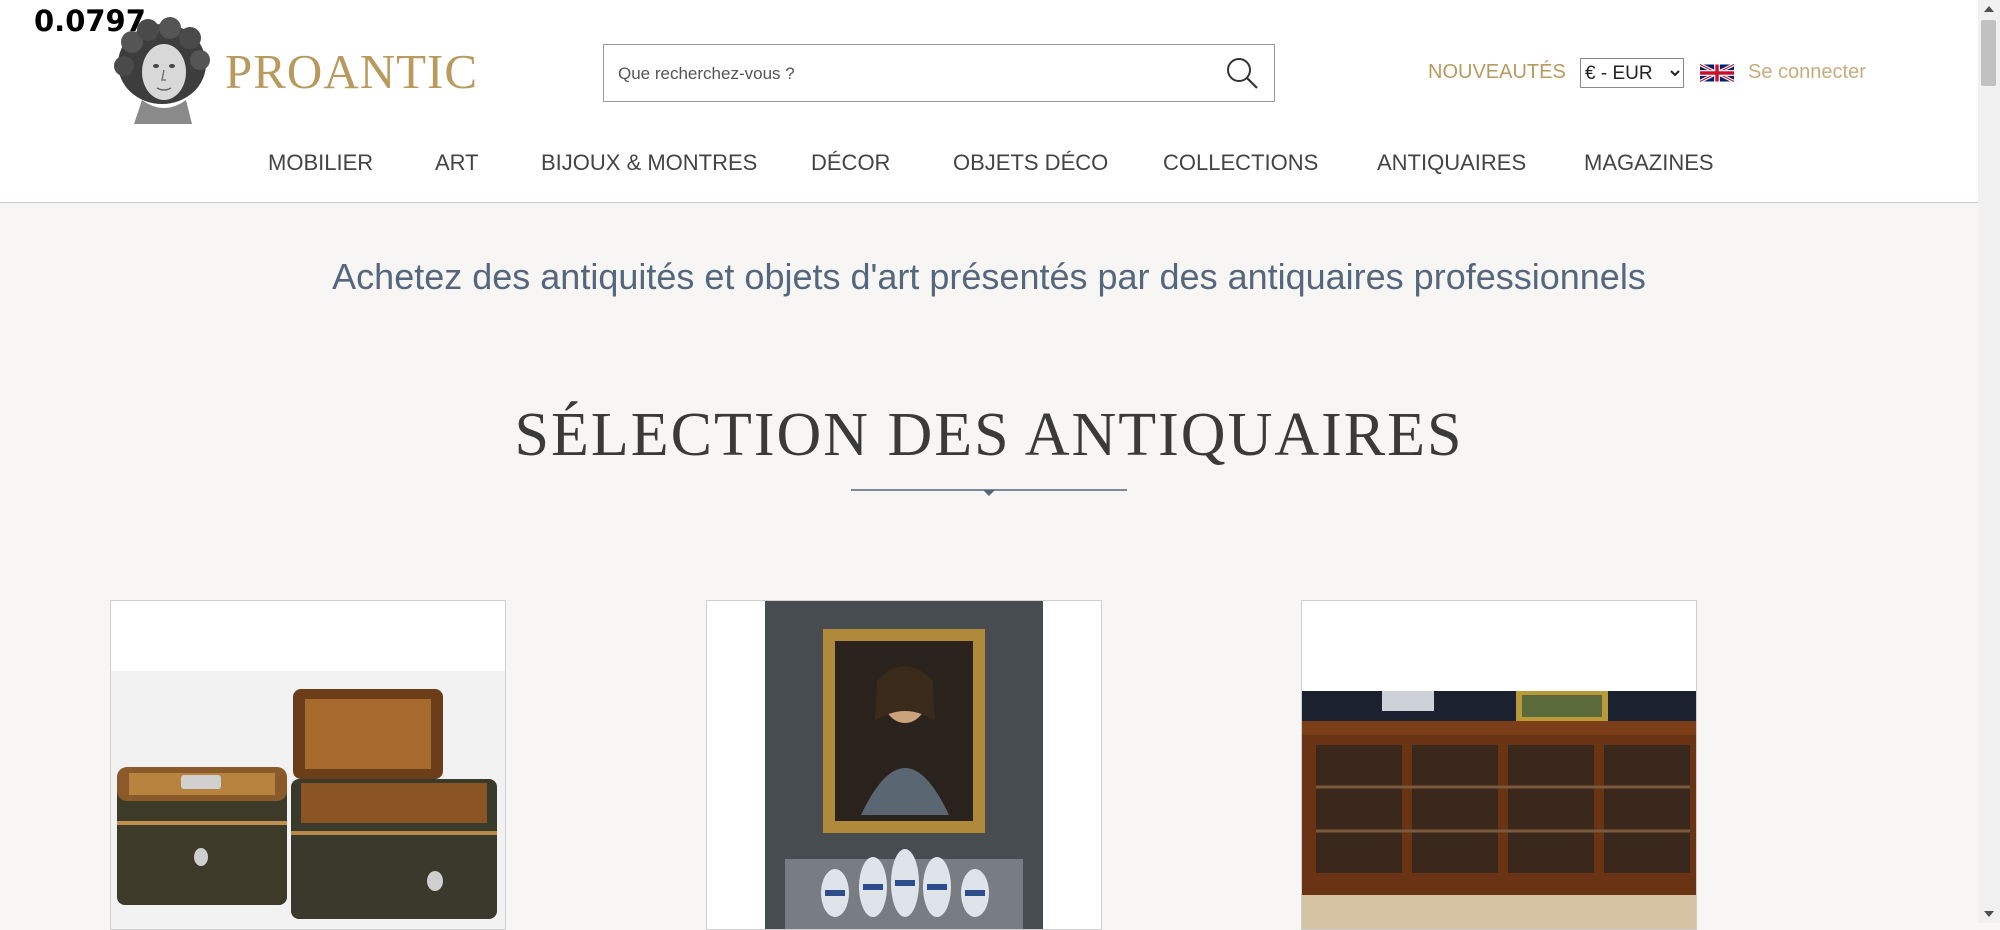  I want to click on currency-select: € - EUR, so click(1632, 73).